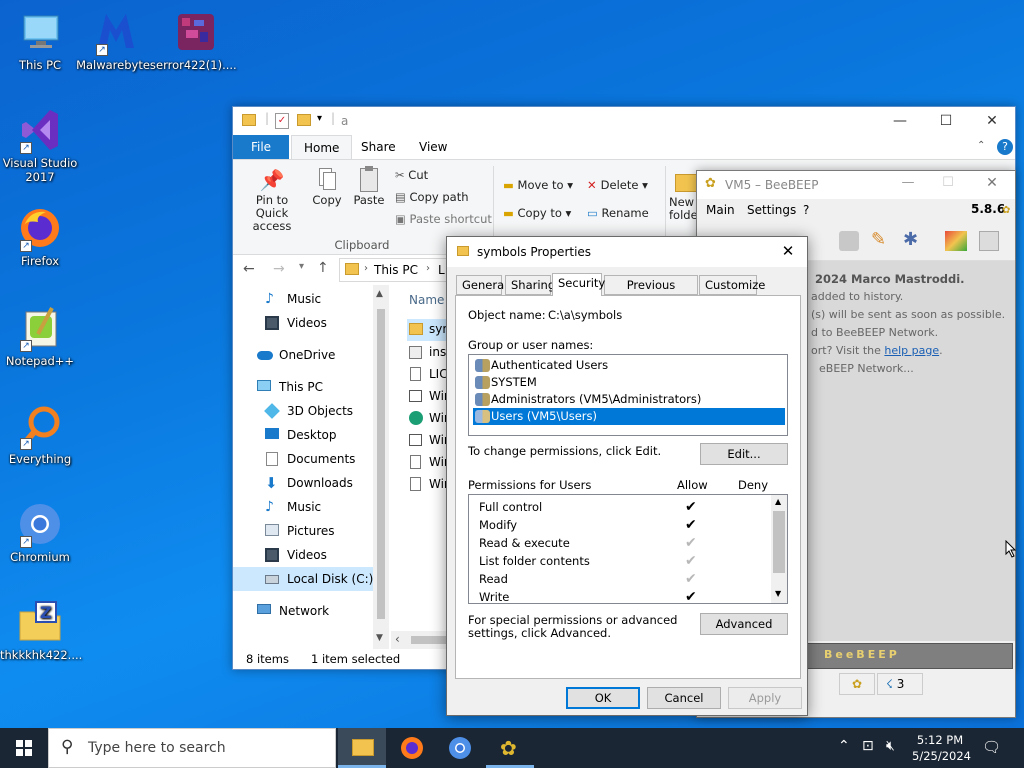 This screenshot has height=768, width=1024. Describe the element at coordinates (362, 748) in the screenshot. I see `taskbar-file-explorer` at that location.